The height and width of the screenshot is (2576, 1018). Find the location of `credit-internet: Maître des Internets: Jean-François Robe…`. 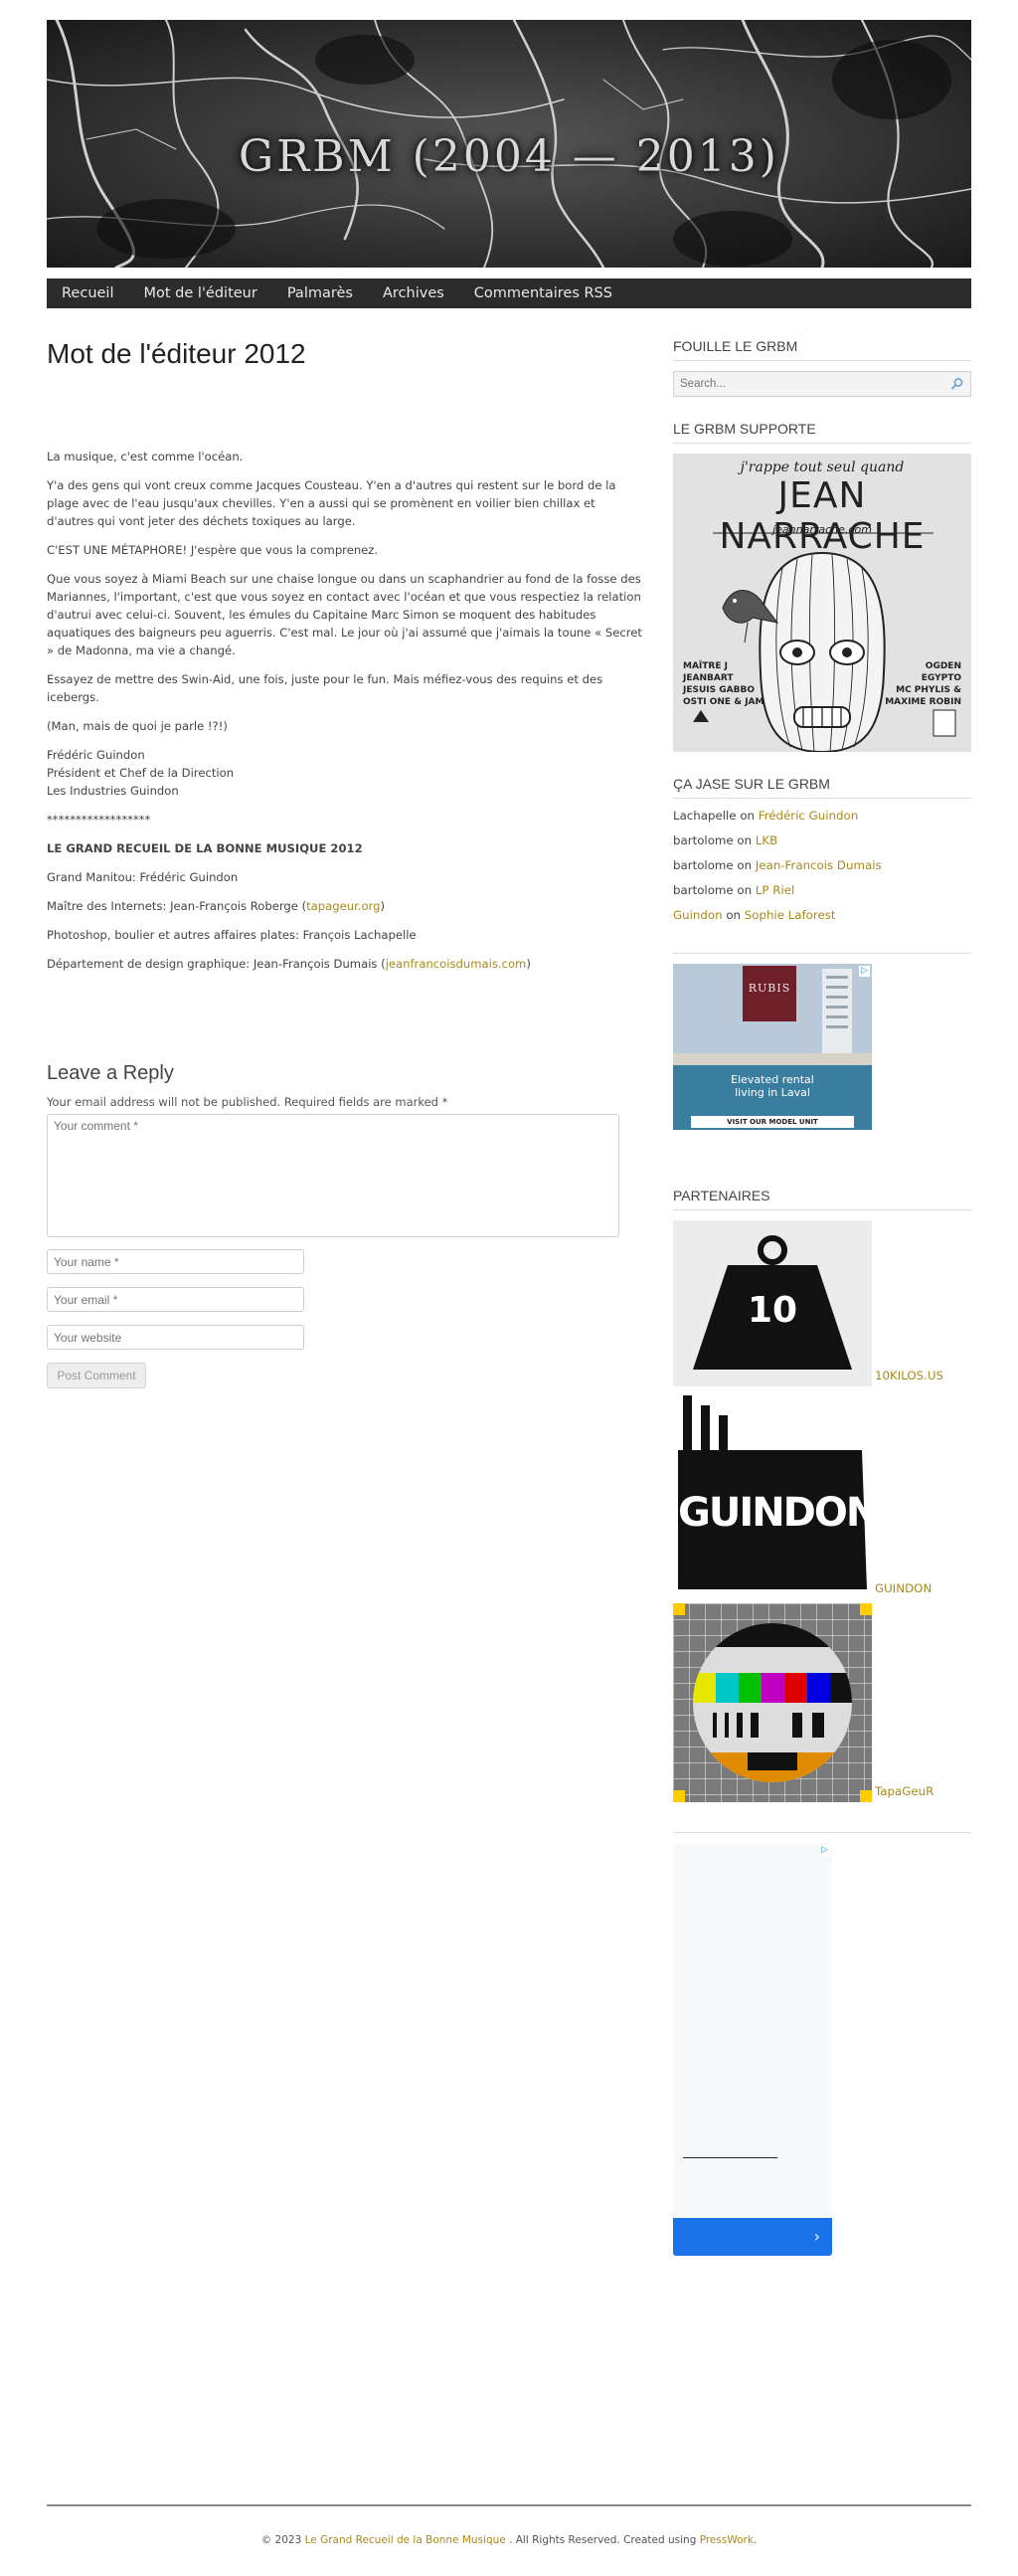

credit-internet: Maître des Internets: Jean-François Robe… is located at coordinates (216, 906).